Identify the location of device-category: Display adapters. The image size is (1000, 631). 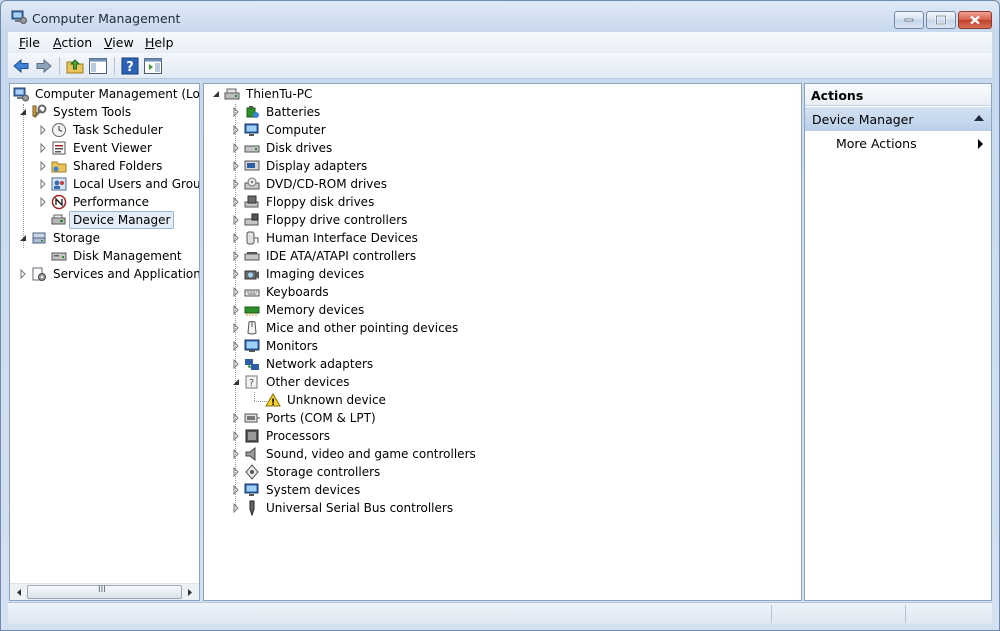
(404, 166).